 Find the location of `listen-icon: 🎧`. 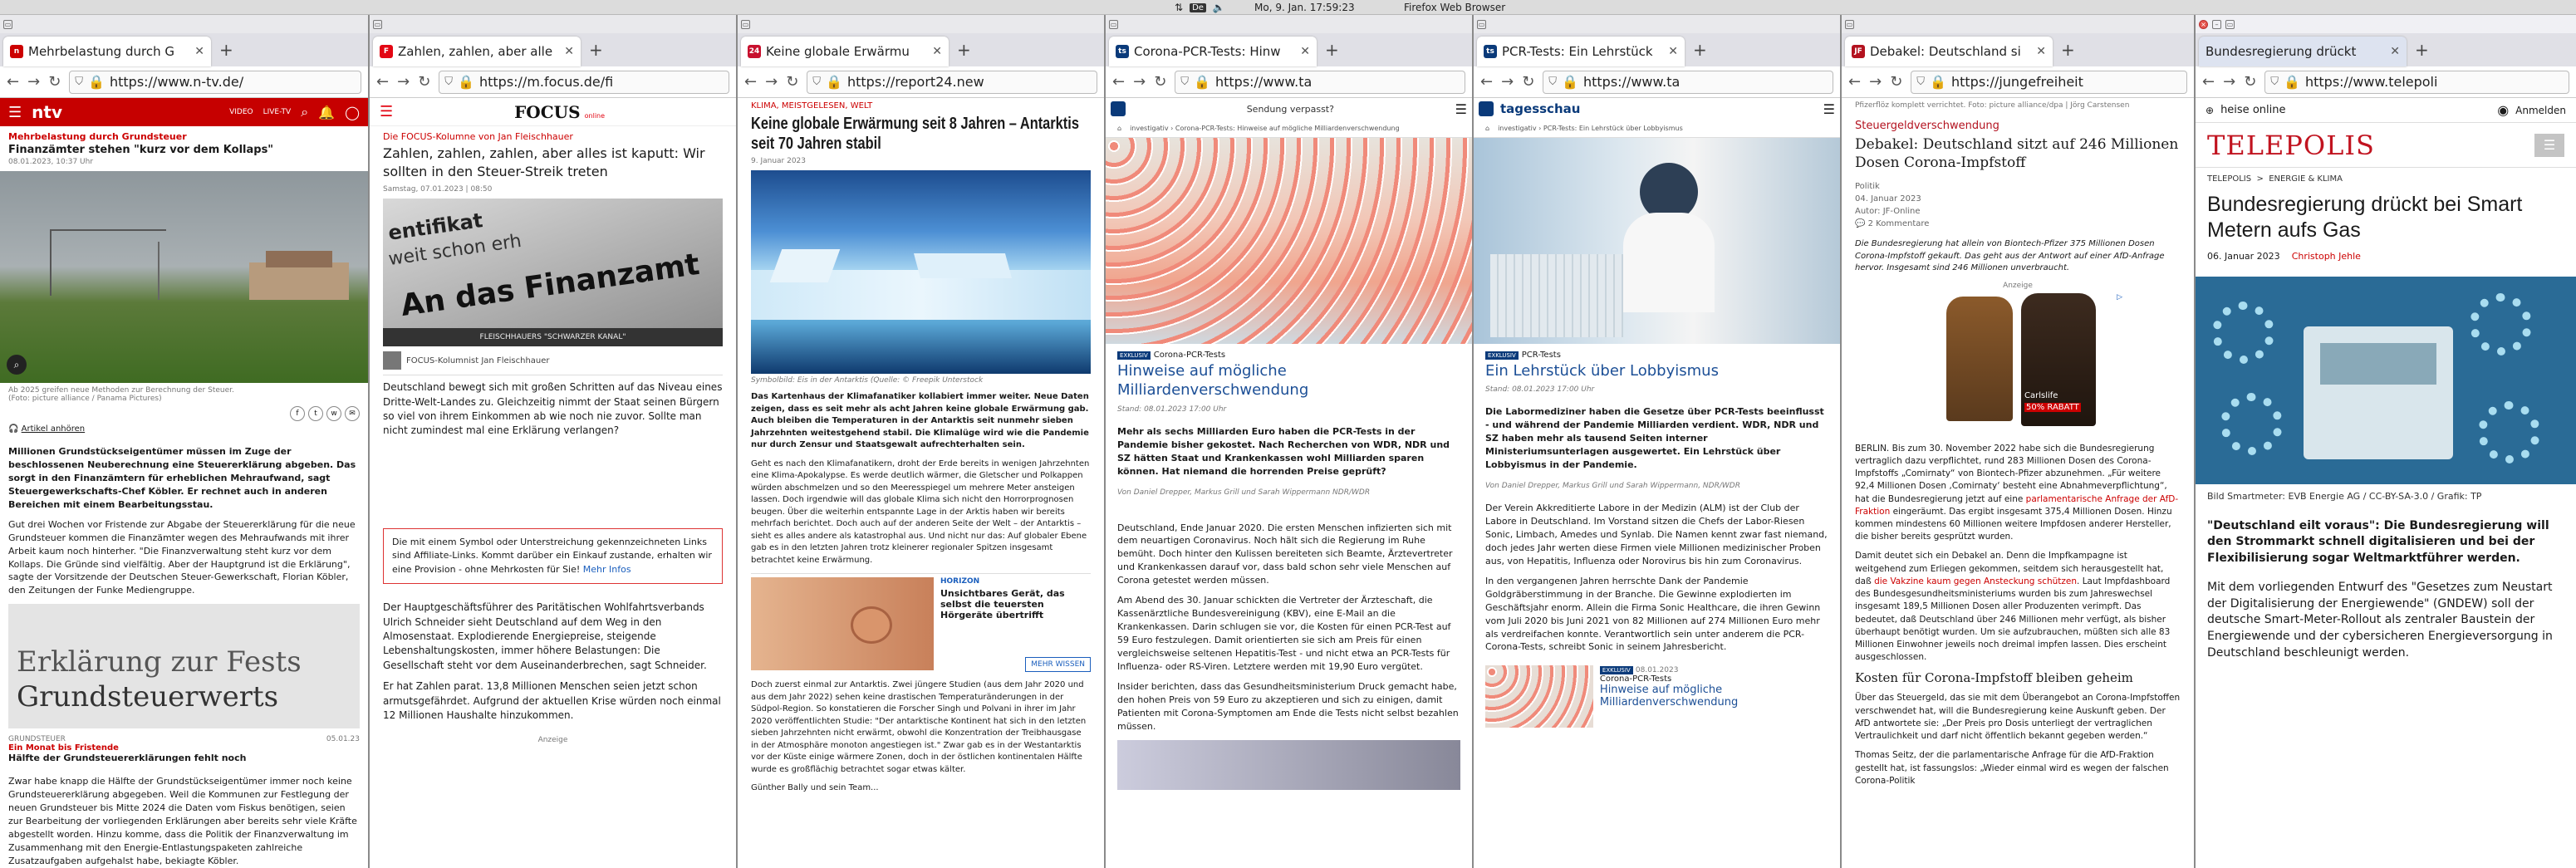

listen-icon: 🎧 is located at coordinates (15, 429).